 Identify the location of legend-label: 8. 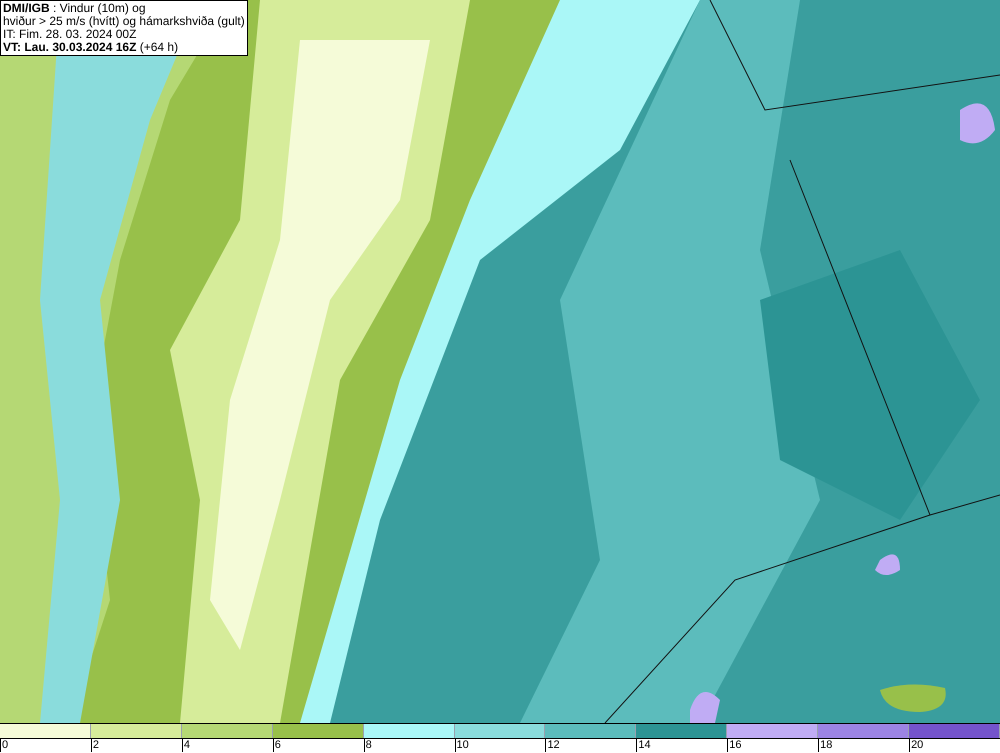
(368, 745).